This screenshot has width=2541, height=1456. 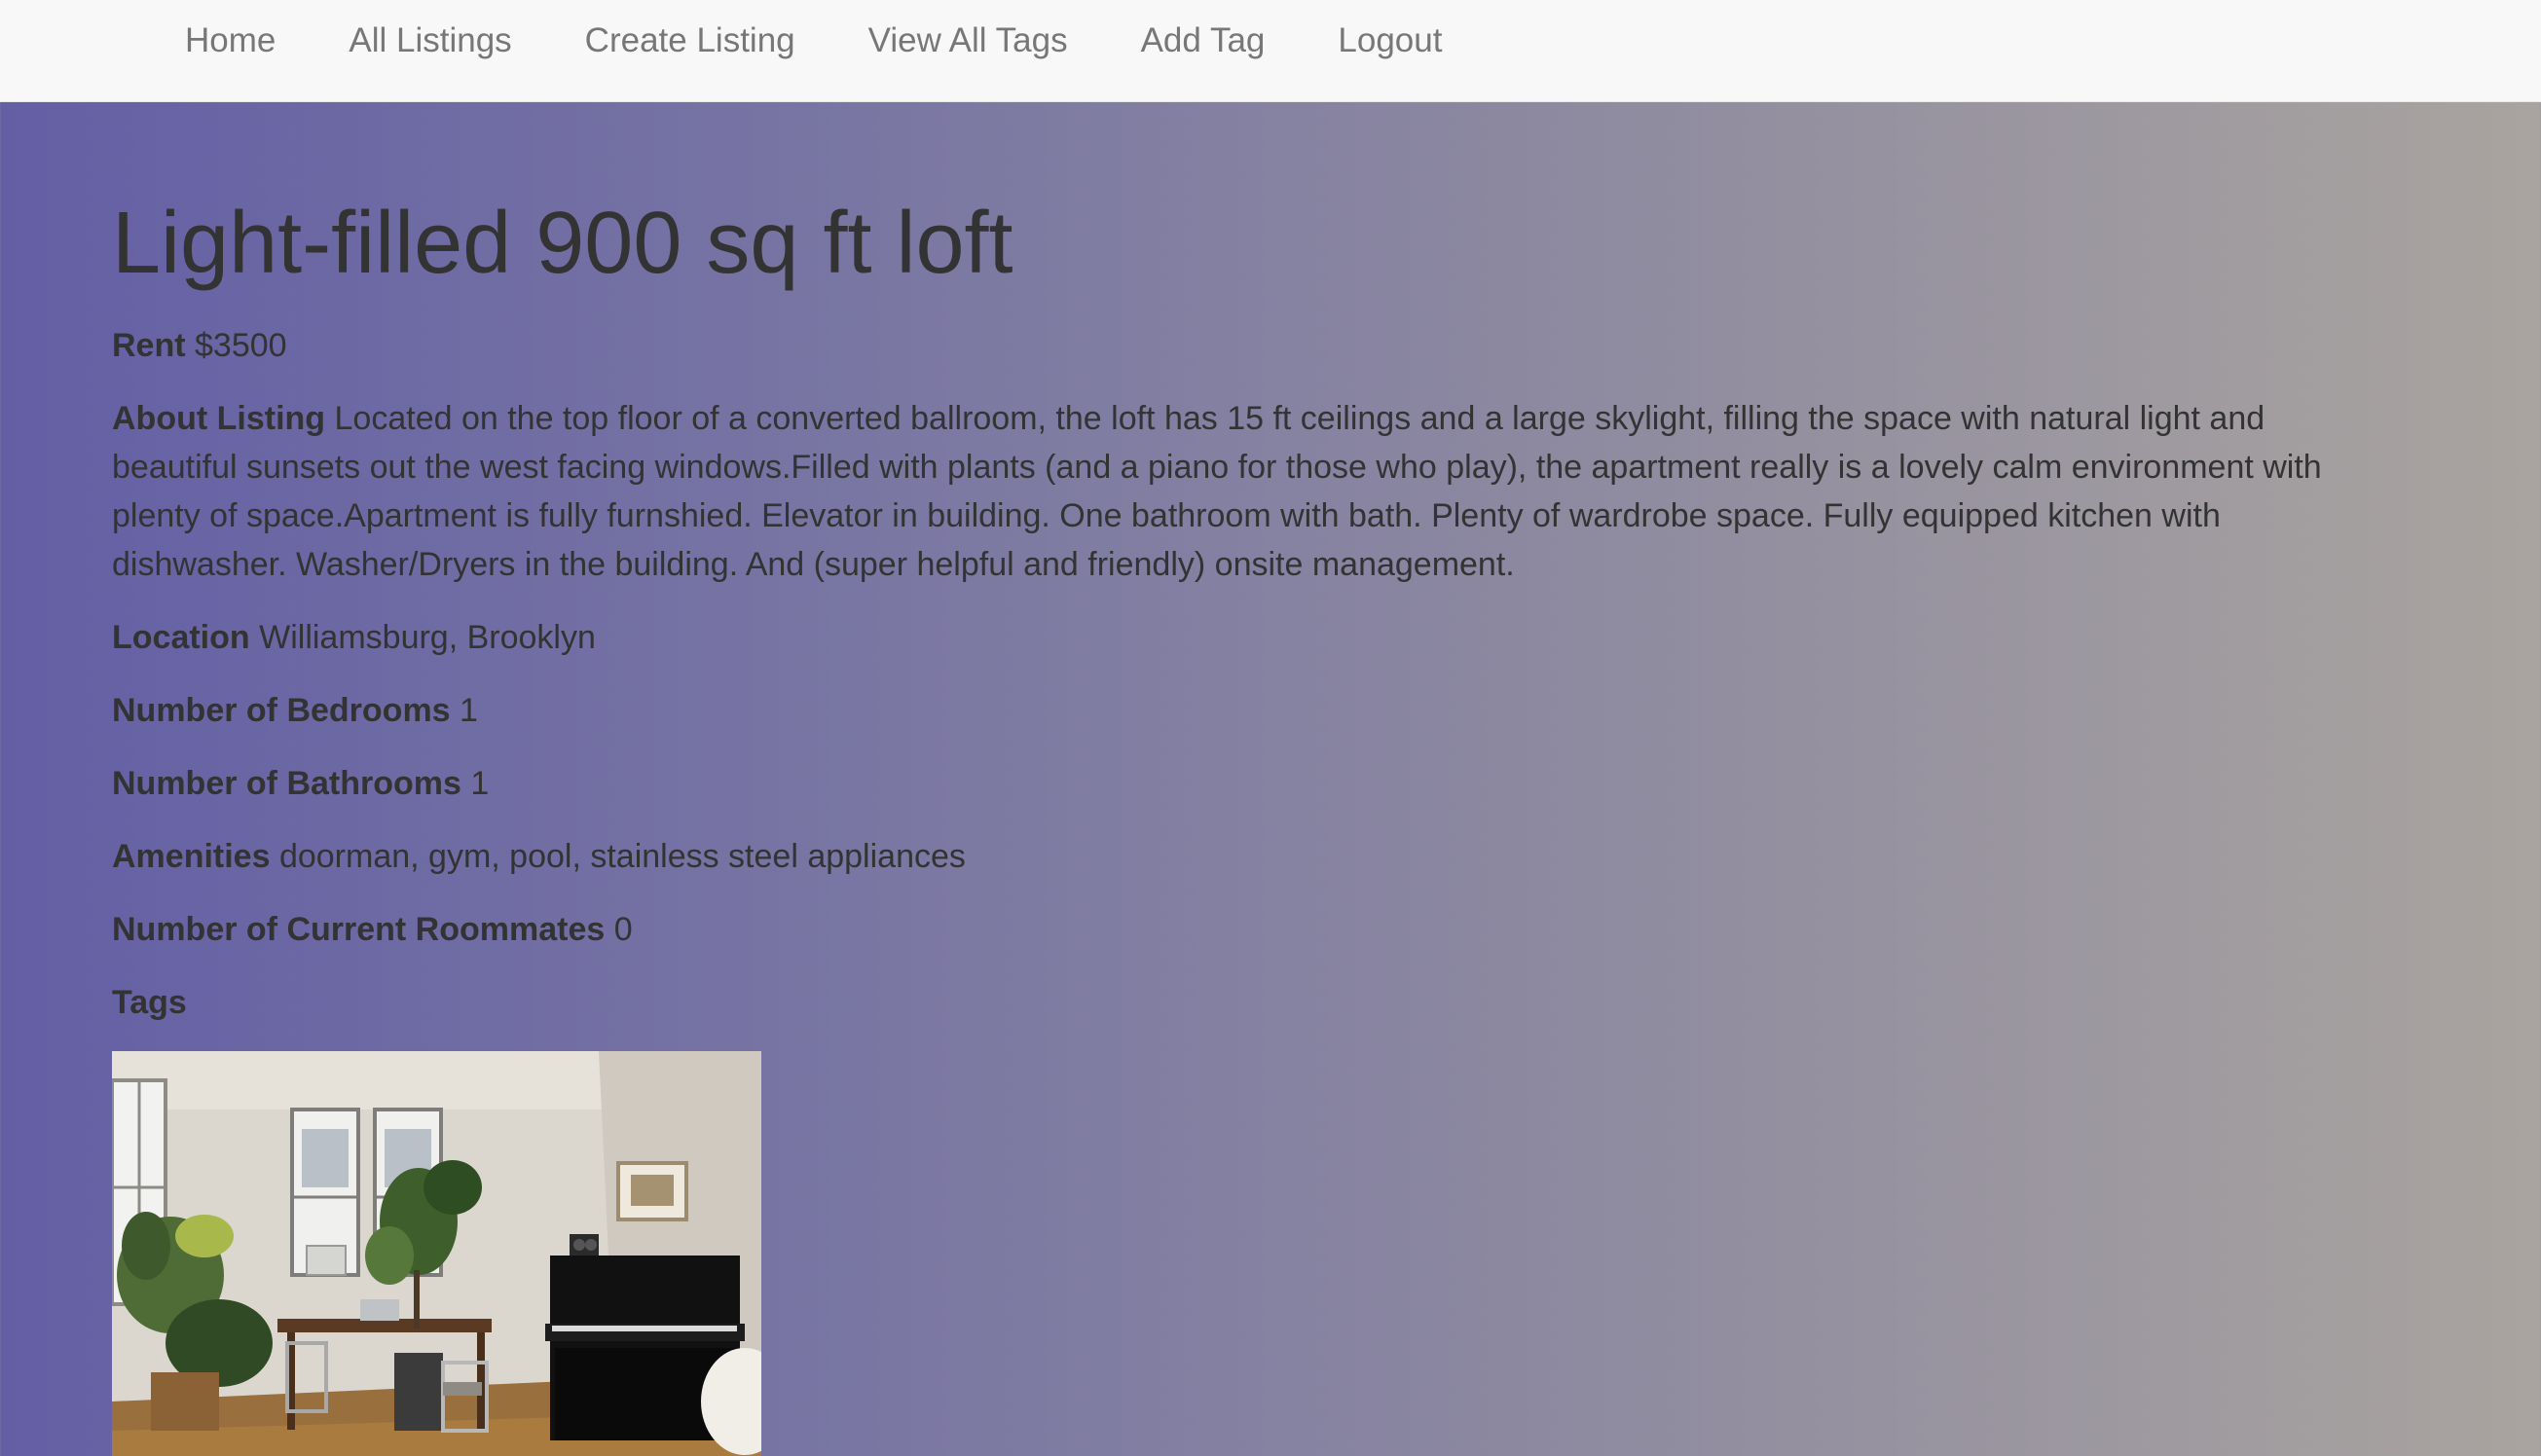 What do you see at coordinates (562, 243) in the screenshot?
I see `listing-title: Light-filled 900 sq ft loft` at bounding box center [562, 243].